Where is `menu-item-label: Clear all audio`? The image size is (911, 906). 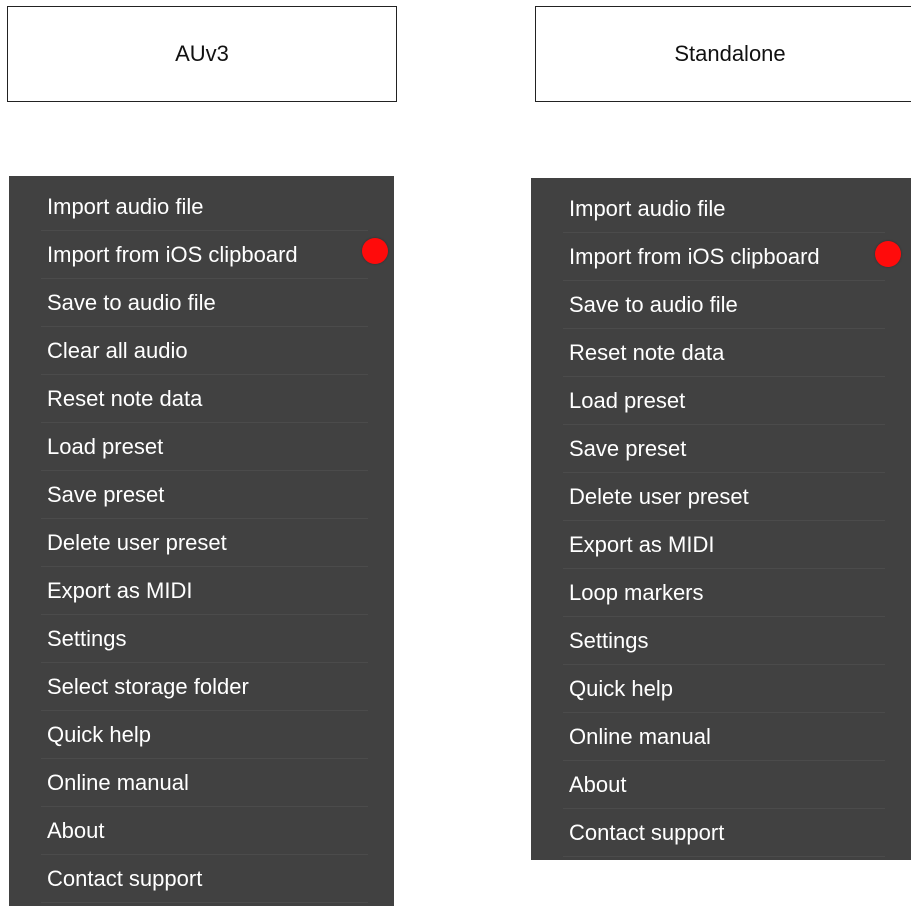 menu-item-label: Clear all audio is located at coordinates (117, 350).